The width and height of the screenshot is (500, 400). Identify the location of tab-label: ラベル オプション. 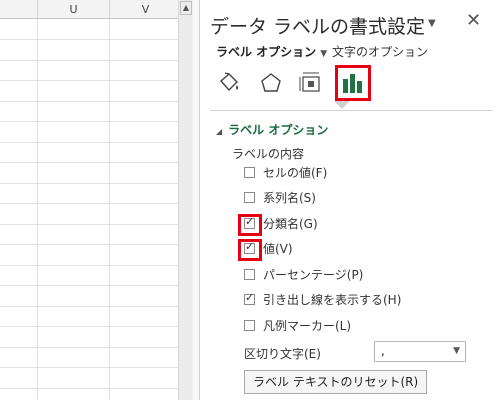
(266, 52).